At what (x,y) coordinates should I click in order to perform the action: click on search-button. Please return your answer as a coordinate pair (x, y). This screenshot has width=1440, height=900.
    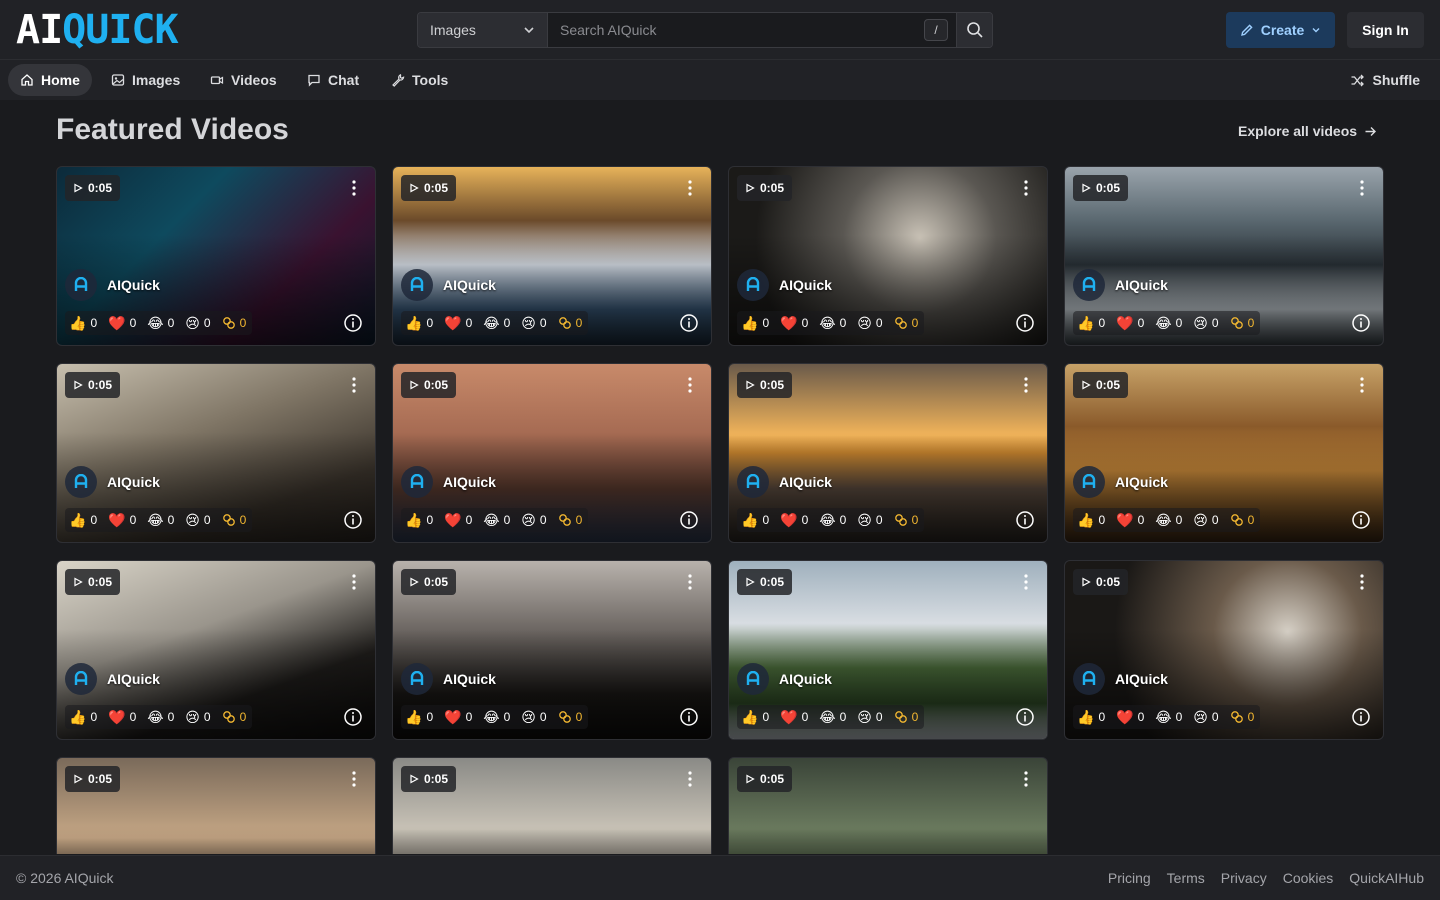
    Looking at the image, I should click on (974, 30).